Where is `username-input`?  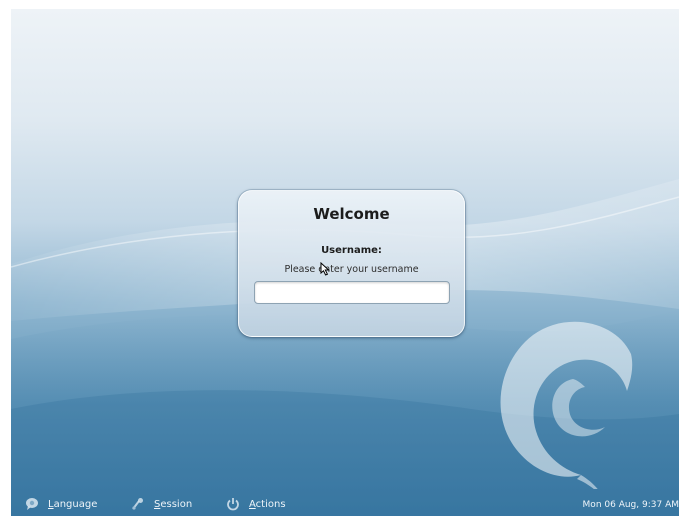 username-input is located at coordinates (352, 292).